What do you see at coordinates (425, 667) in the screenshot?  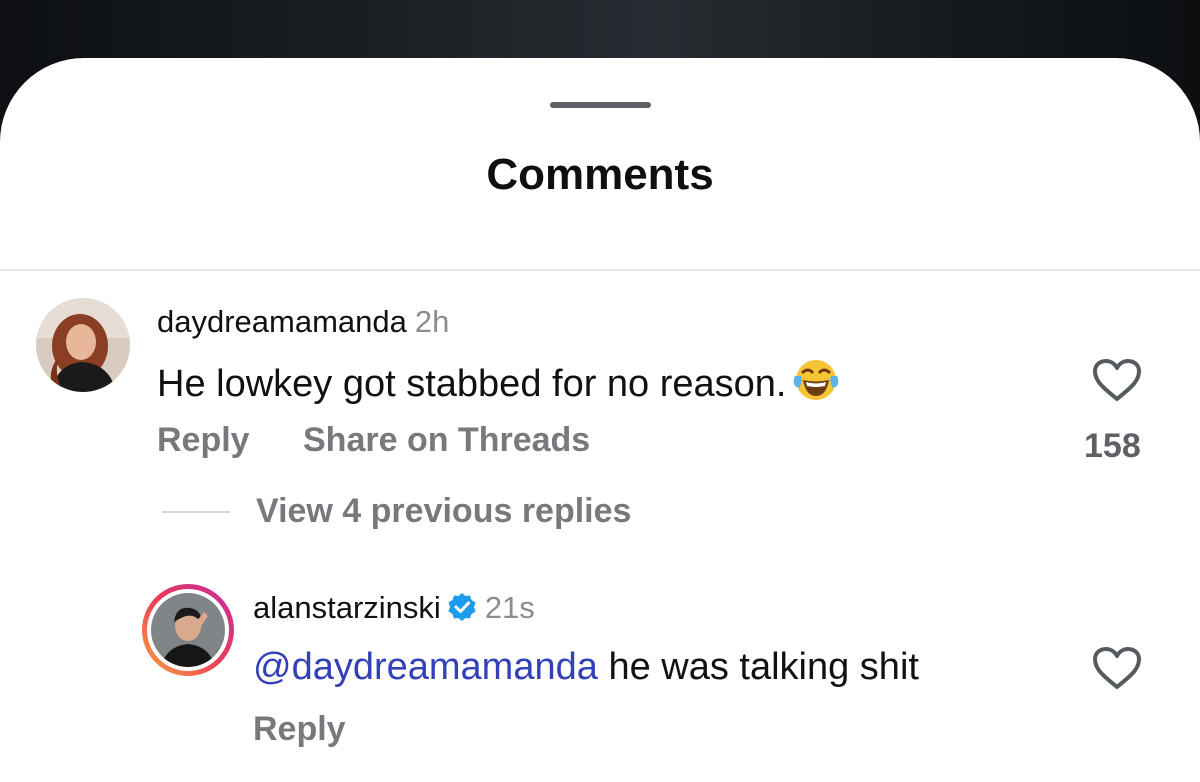 I see `mention-link: @daydreamamanda` at bounding box center [425, 667].